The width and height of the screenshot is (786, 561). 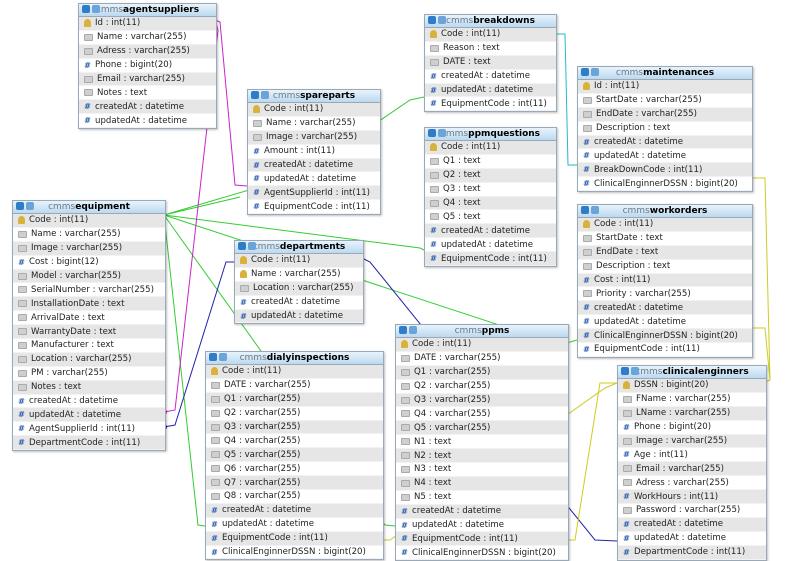 What do you see at coordinates (482, 428) in the screenshot?
I see `column-row: Q5 : varchar(255)` at bounding box center [482, 428].